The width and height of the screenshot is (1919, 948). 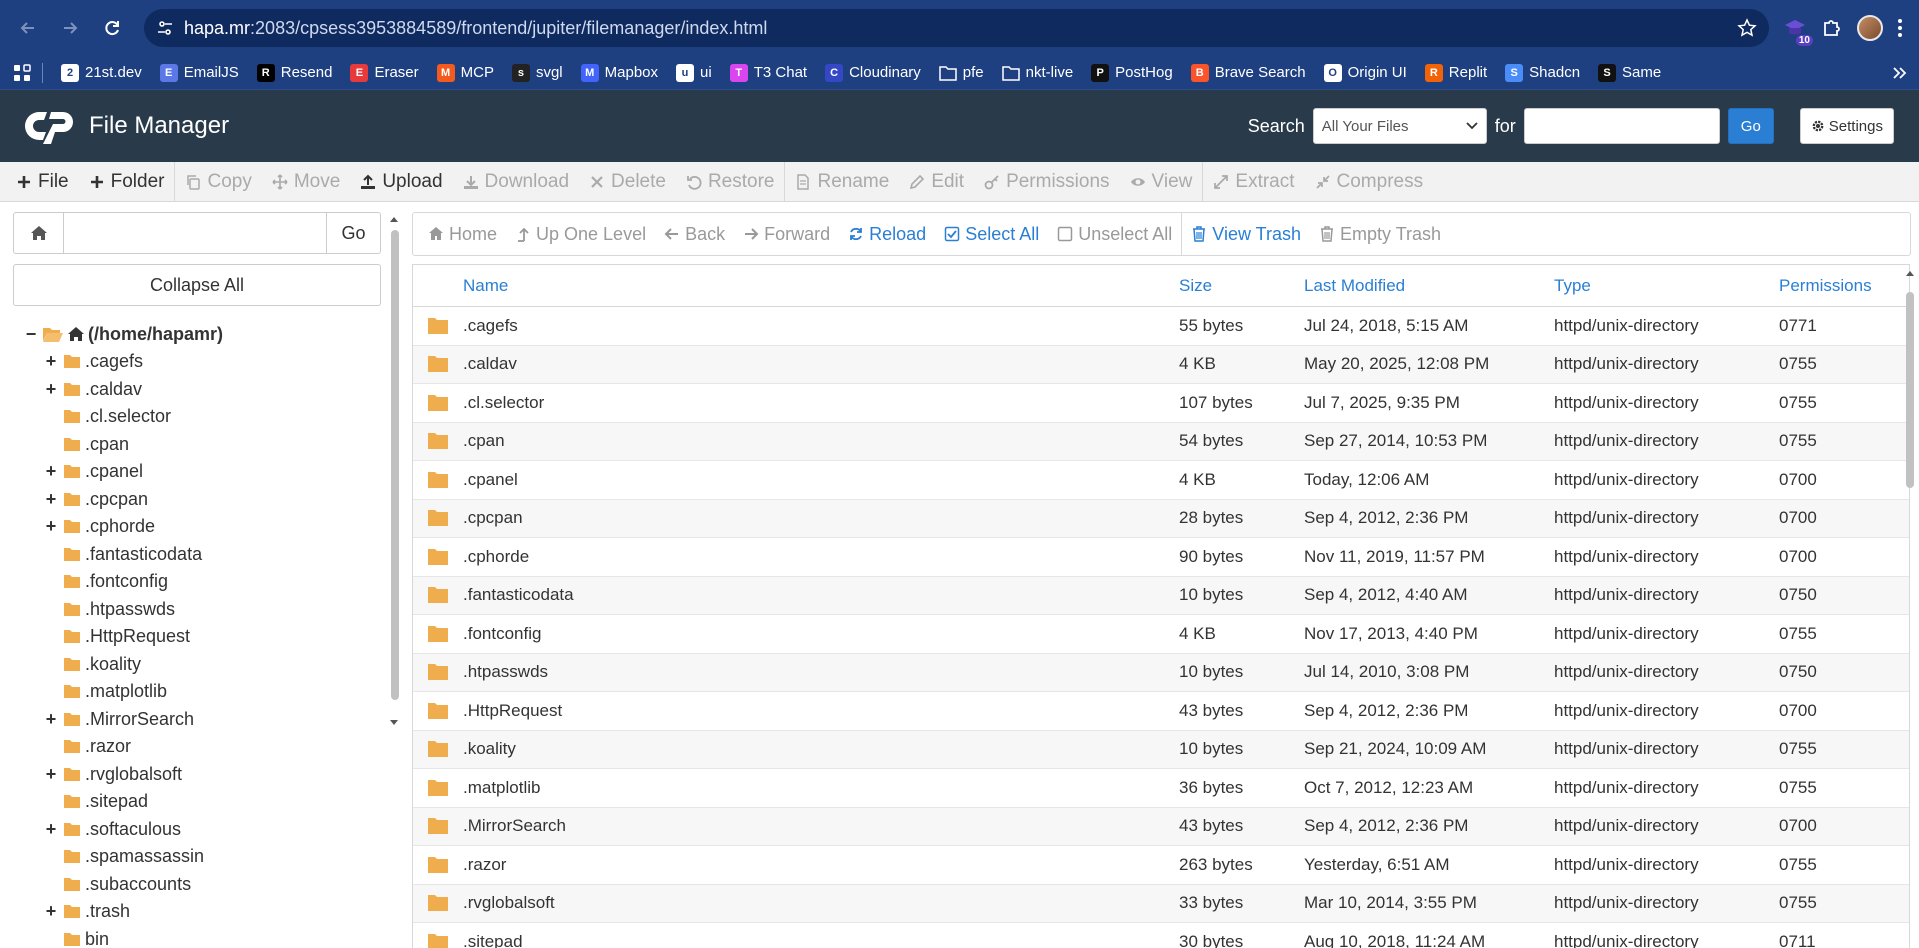 I want to click on tree-root: − (/home/hapamr), so click(x=209, y=334).